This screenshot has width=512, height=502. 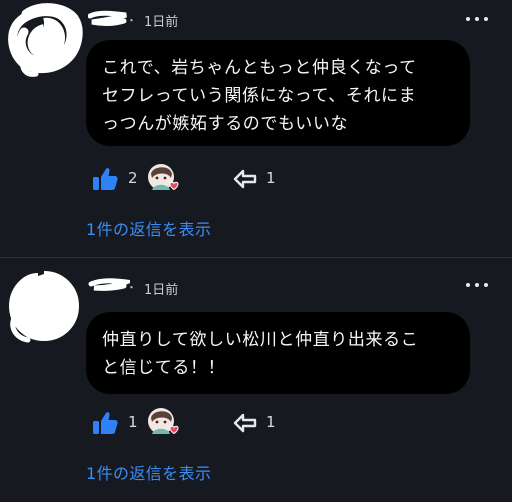 I want to click on comment-text: 仲直りして欲しい松川と仲直り出来るこ と信じてる！！, so click(x=278, y=353).